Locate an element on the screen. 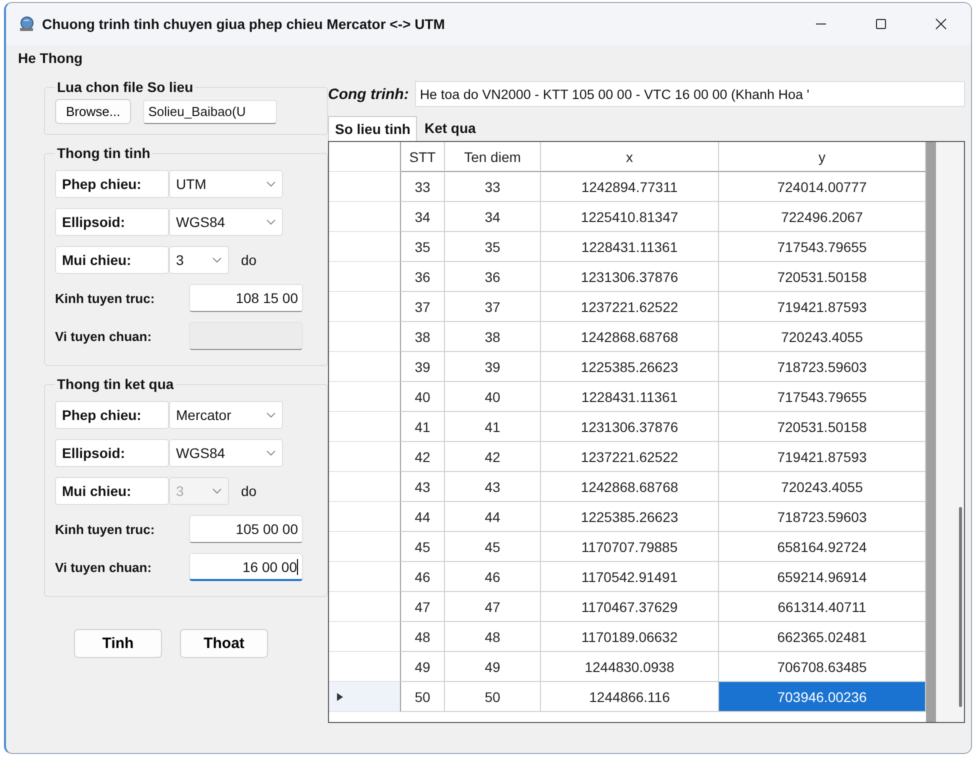  current-row-icon is located at coordinates (340, 696).